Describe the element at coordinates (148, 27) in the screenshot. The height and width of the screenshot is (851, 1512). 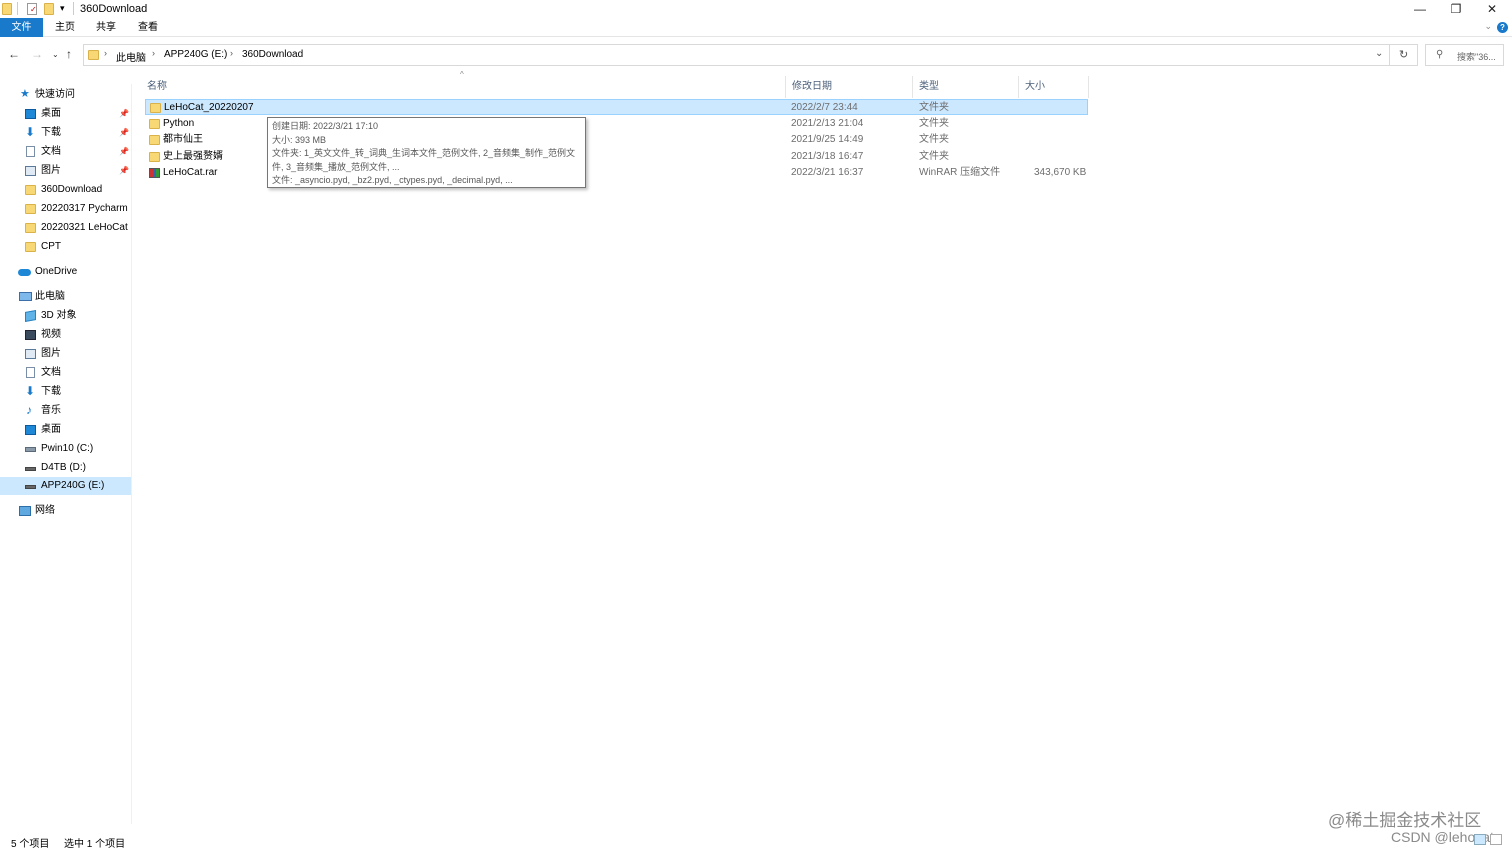
I see `tab-view: 查看` at that location.